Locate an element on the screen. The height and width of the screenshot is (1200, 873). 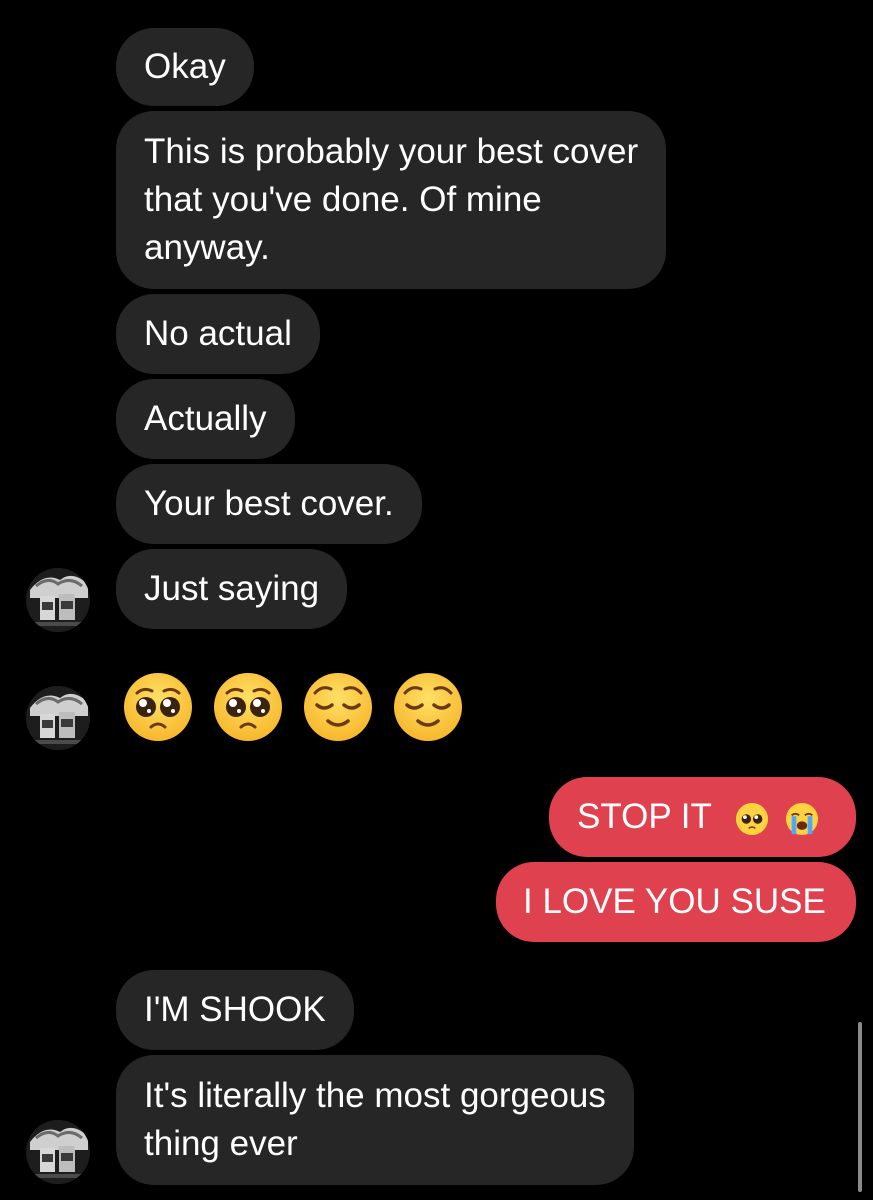
message-text: Just saying is located at coordinates (232, 588).